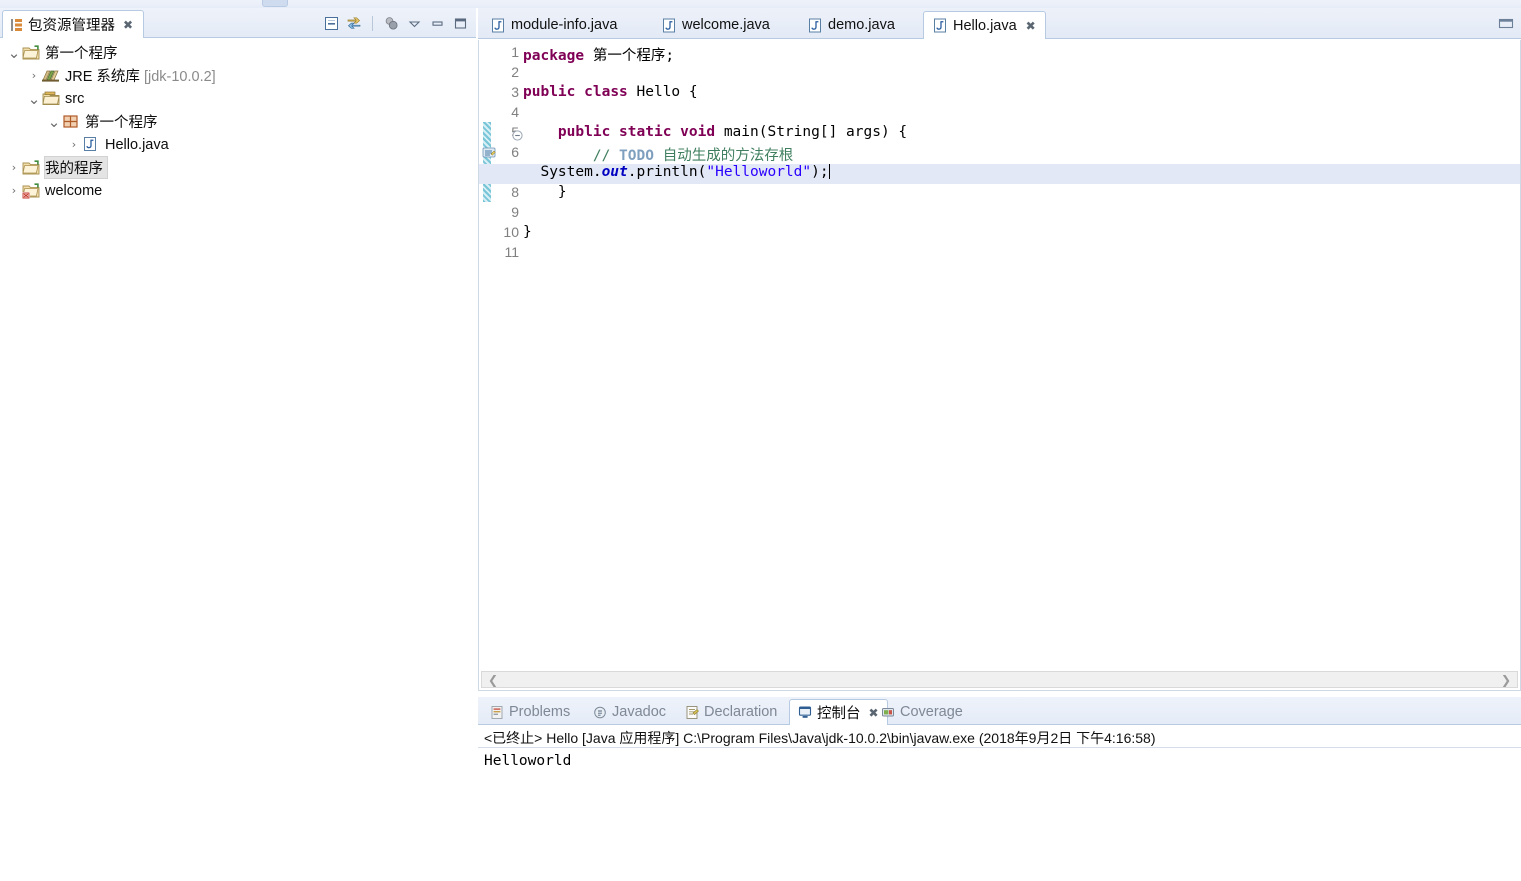 The image size is (1521, 881). Describe the element at coordinates (614, 172) in the screenshot. I see `code-token: out` at that location.